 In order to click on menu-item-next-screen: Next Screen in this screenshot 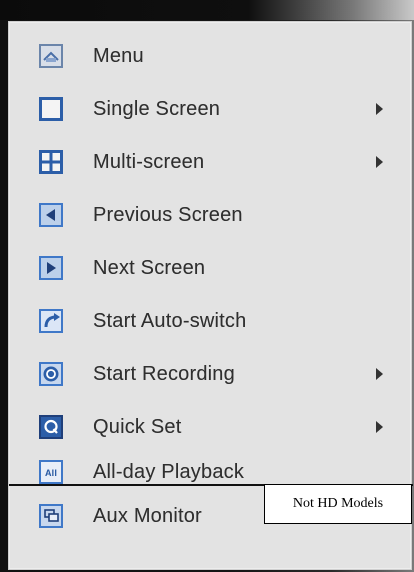, I will do `click(211, 268)`.